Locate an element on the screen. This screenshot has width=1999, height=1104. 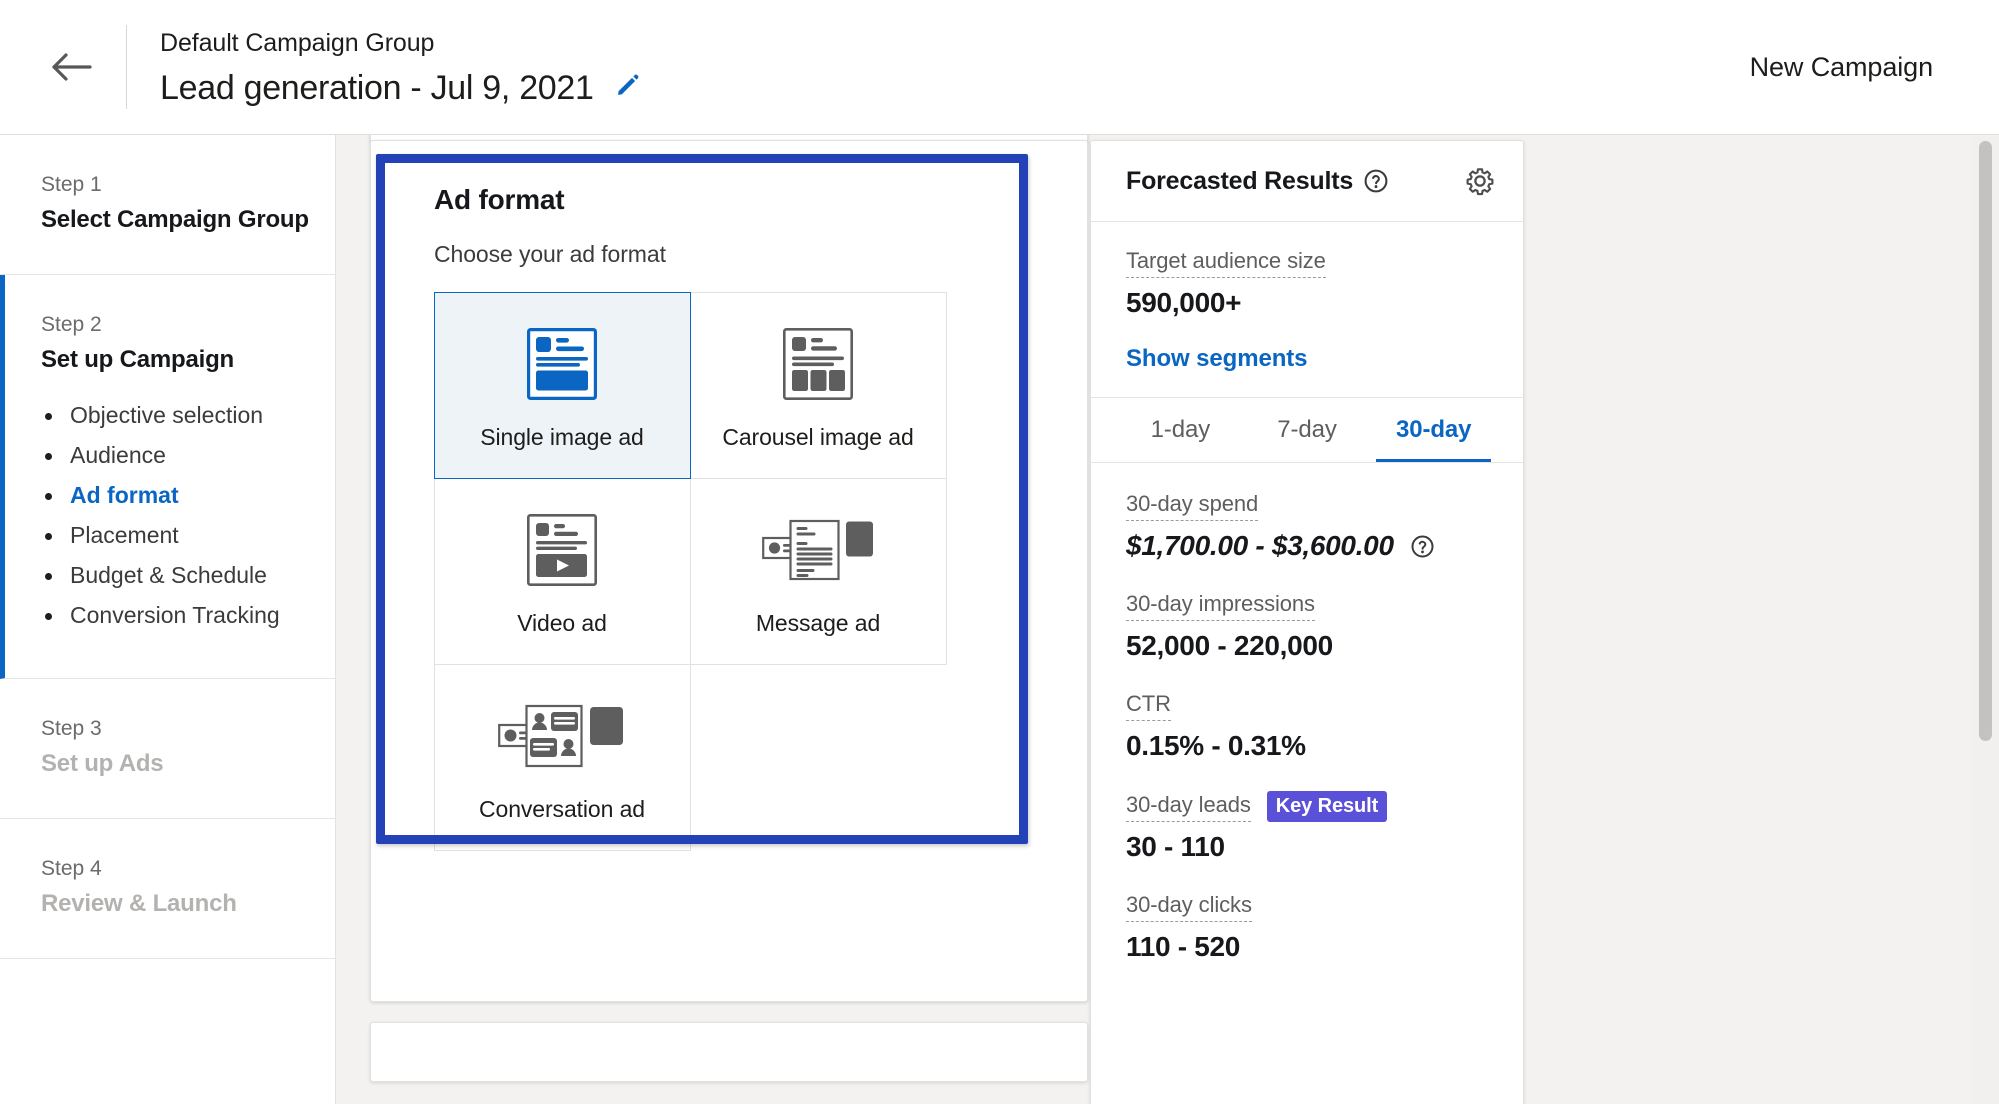
ad-format-option-video-ad: Video ad is located at coordinates (562, 571).